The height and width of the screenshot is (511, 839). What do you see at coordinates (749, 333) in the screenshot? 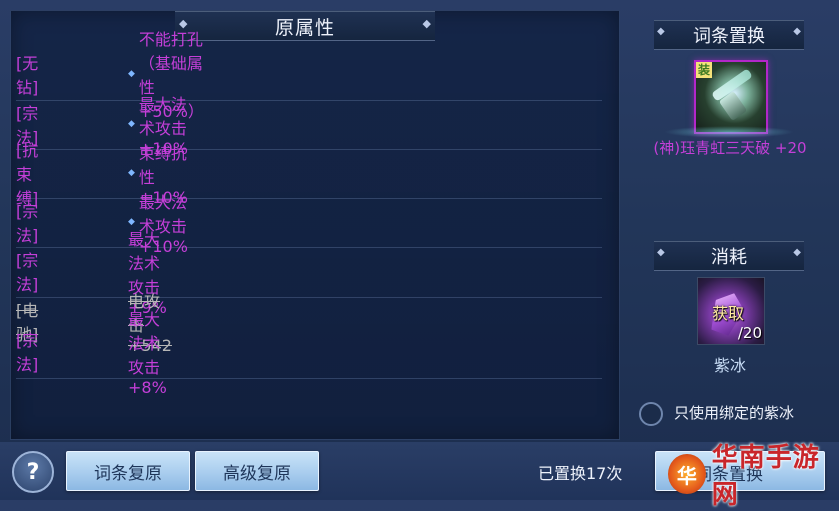
I see `material-quantity: /20` at bounding box center [749, 333].